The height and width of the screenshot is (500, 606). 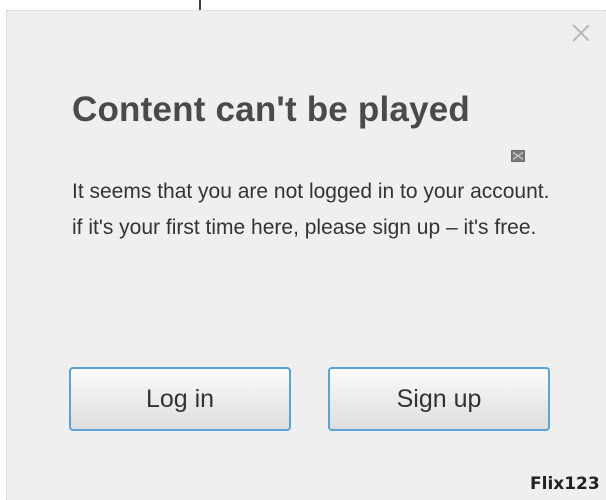 I want to click on dialog-title: Content can't be played, so click(x=271, y=109).